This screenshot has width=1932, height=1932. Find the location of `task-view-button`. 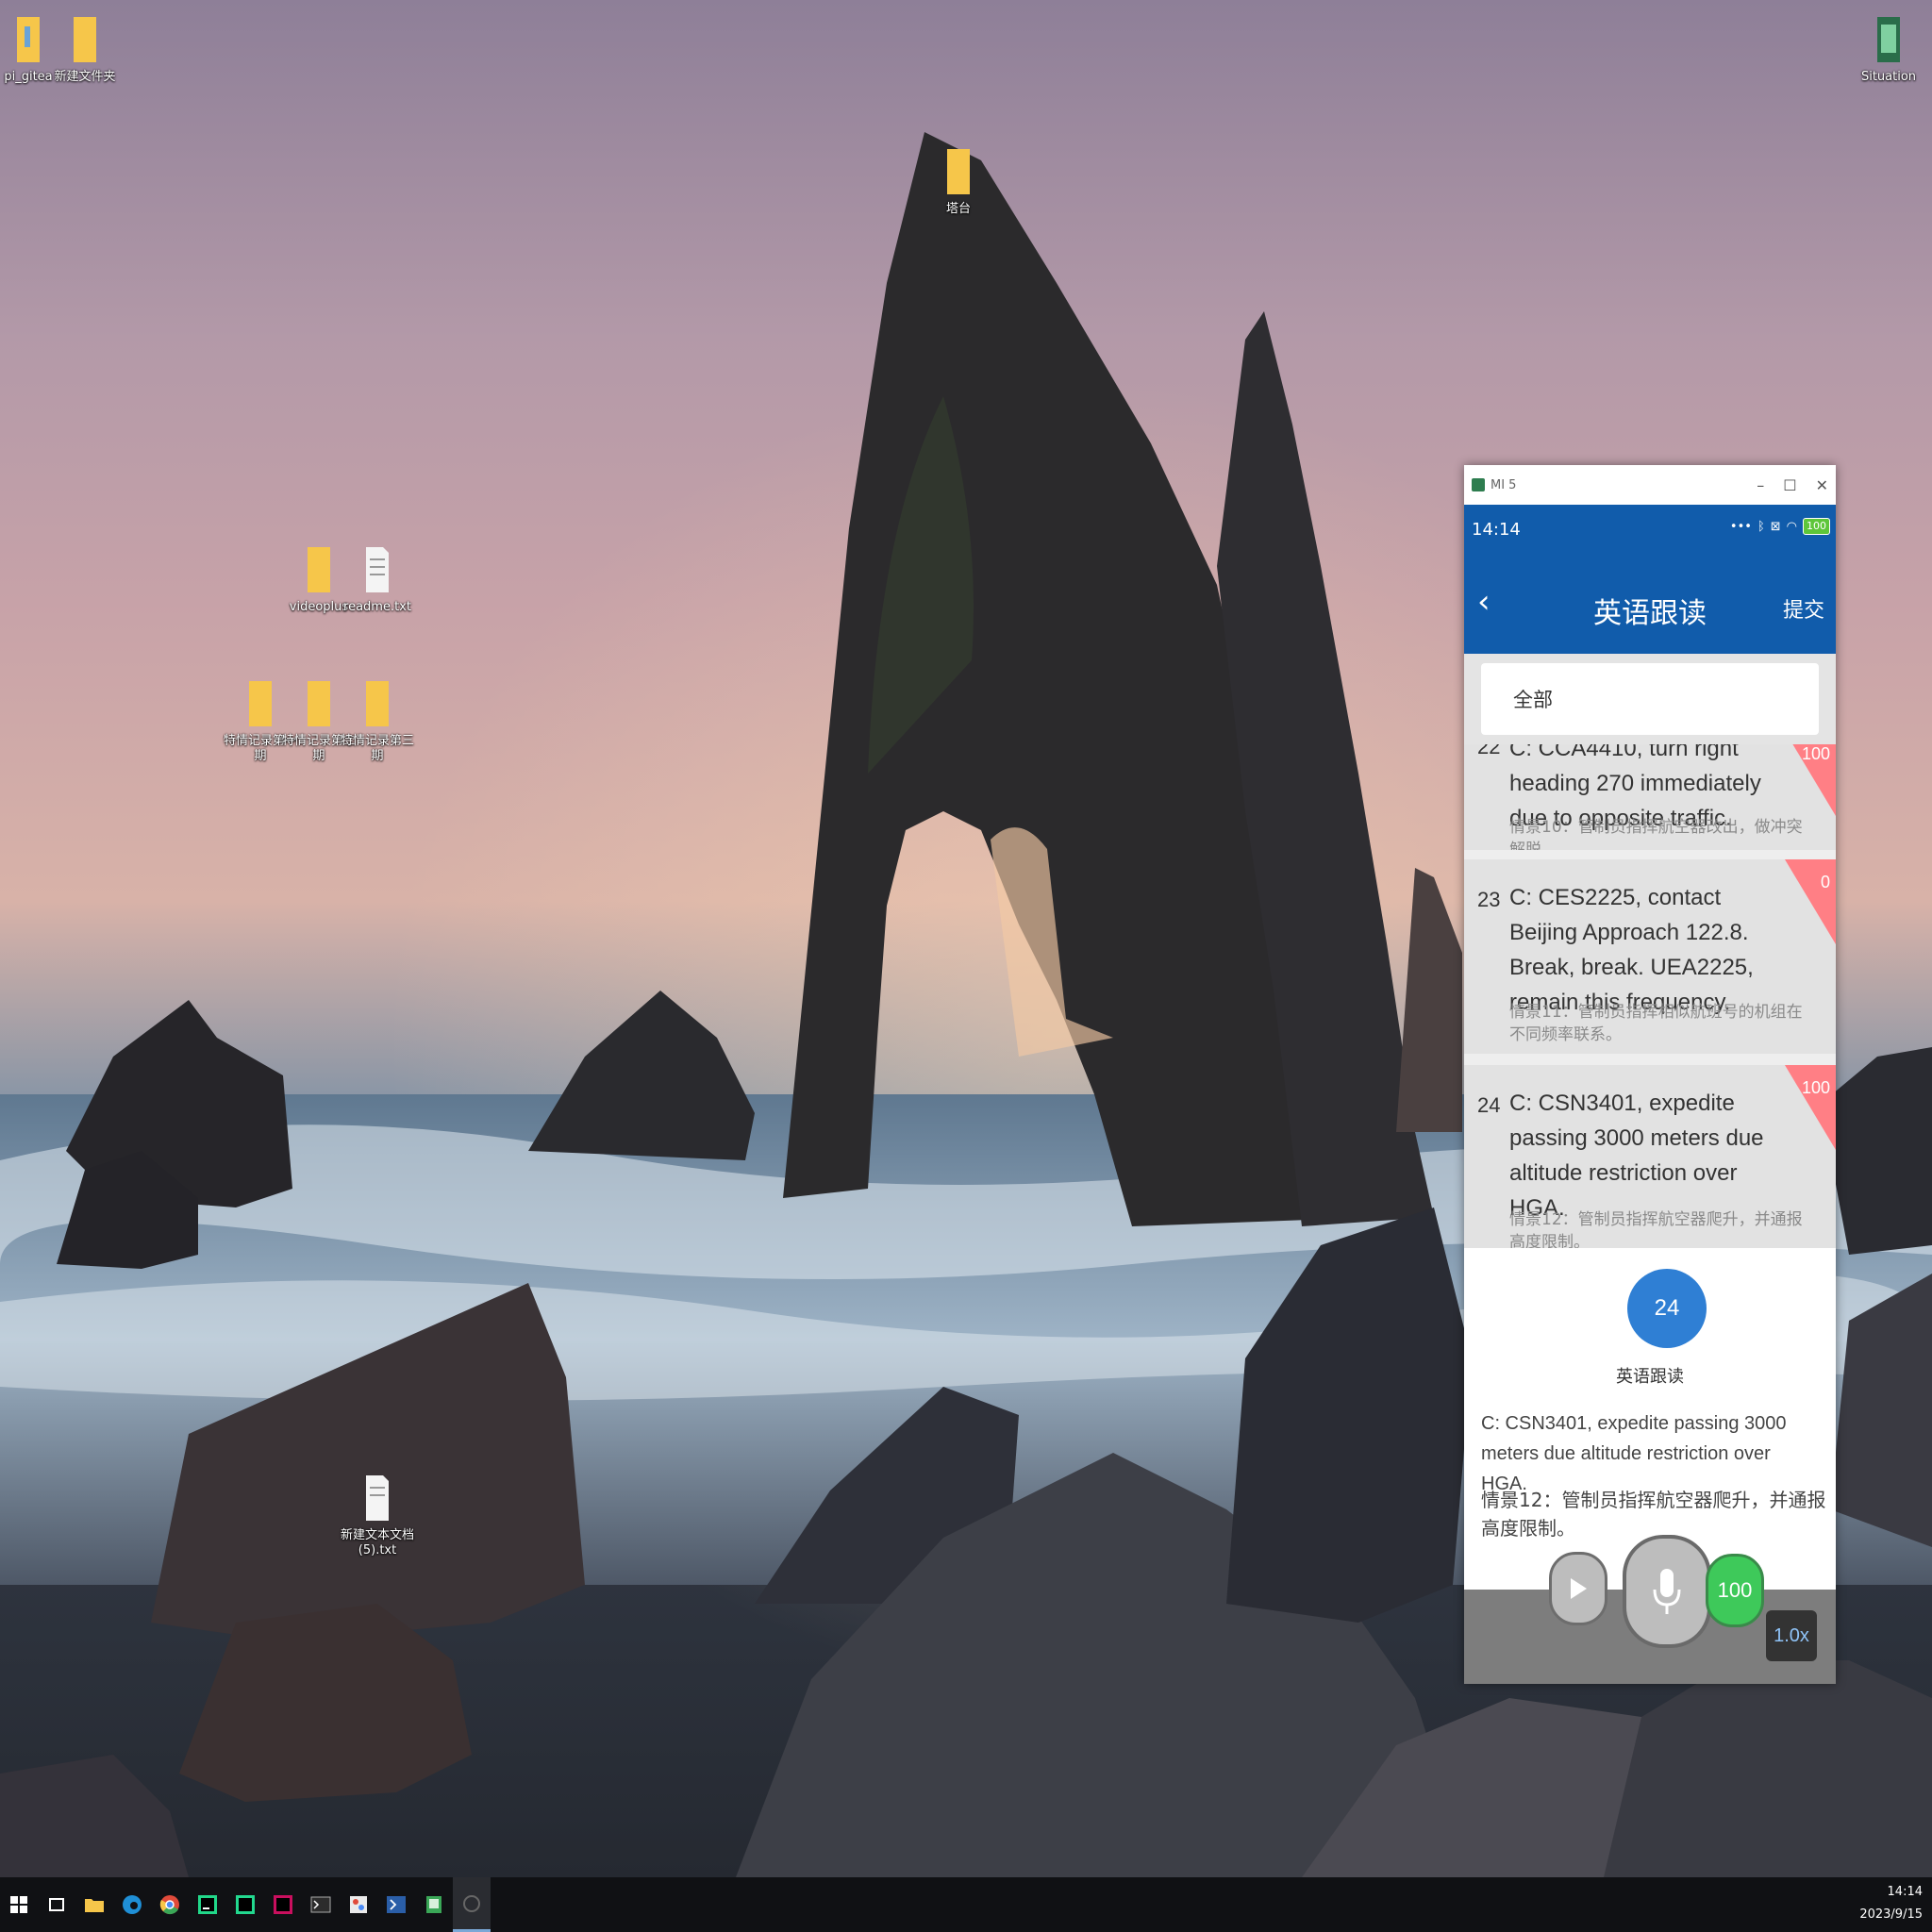

task-view-button is located at coordinates (57, 1905).